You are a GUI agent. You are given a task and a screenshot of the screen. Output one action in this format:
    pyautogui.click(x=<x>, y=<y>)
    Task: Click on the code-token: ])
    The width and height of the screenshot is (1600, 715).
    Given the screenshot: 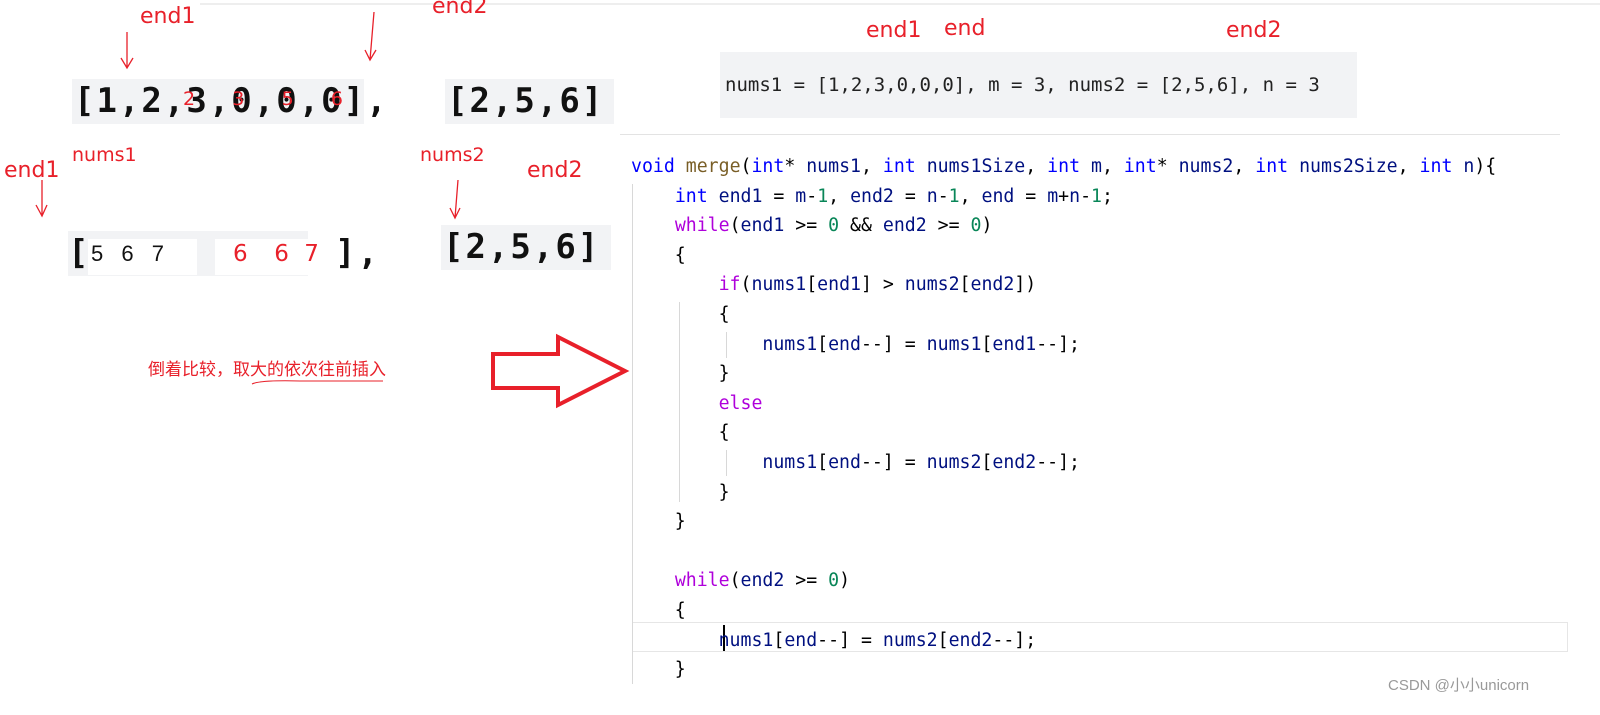 What is the action you would take?
    pyautogui.click(x=1025, y=285)
    